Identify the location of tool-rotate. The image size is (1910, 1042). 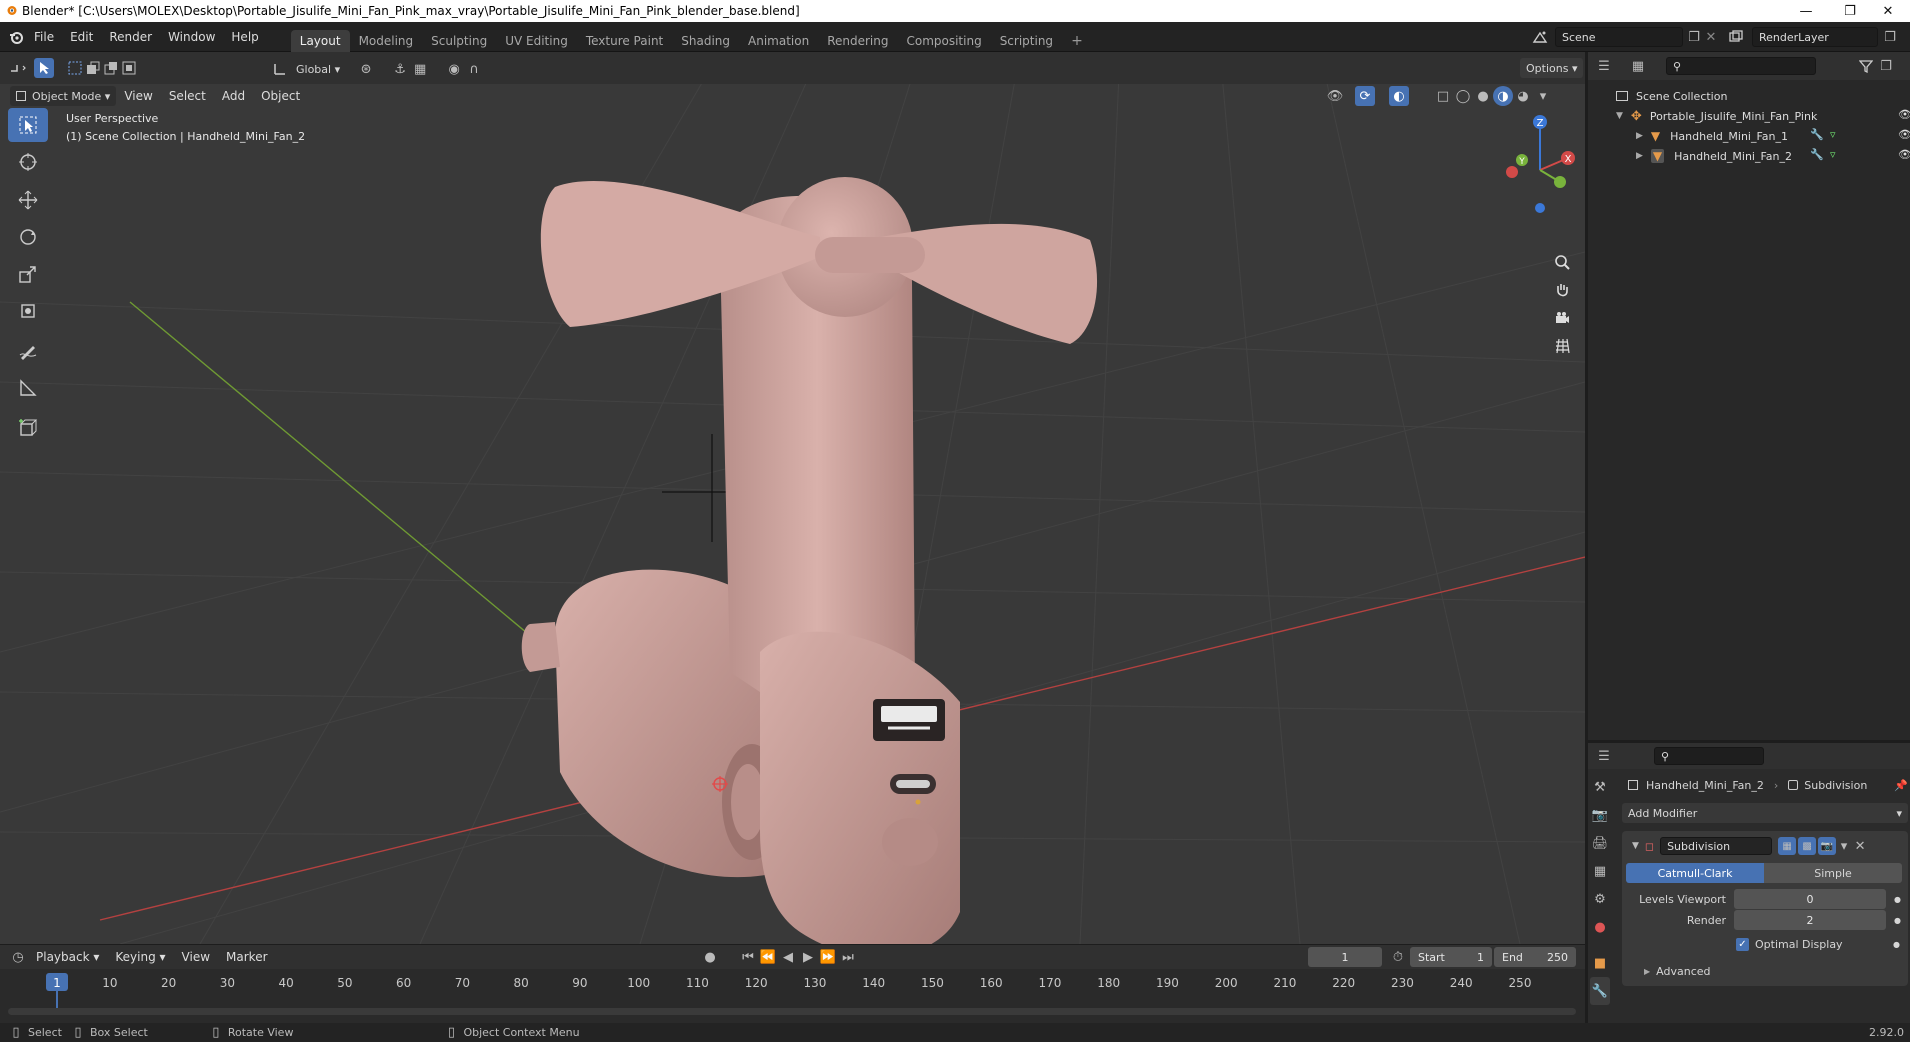
(28, 237).